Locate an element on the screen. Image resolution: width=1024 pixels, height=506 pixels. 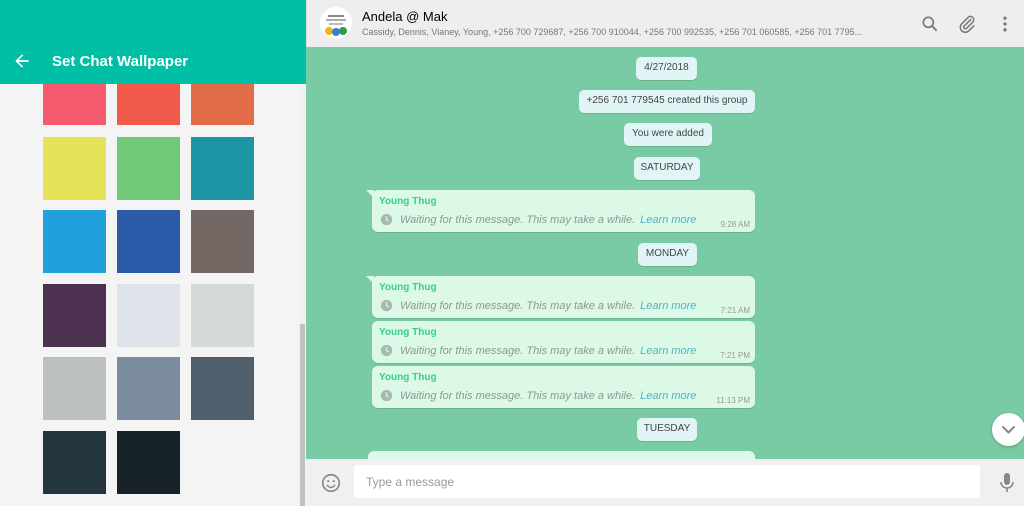
day-badge: TUESDAY is located at coordinates (667, 429).